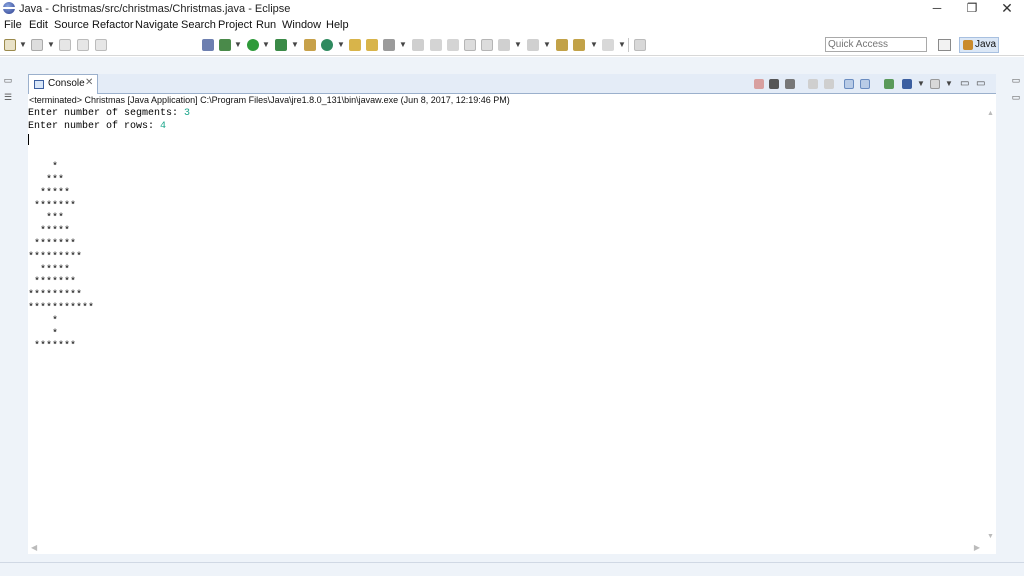 This screenshot has width=1024, height=576. I want to click on back-icon, so click(579, 45).